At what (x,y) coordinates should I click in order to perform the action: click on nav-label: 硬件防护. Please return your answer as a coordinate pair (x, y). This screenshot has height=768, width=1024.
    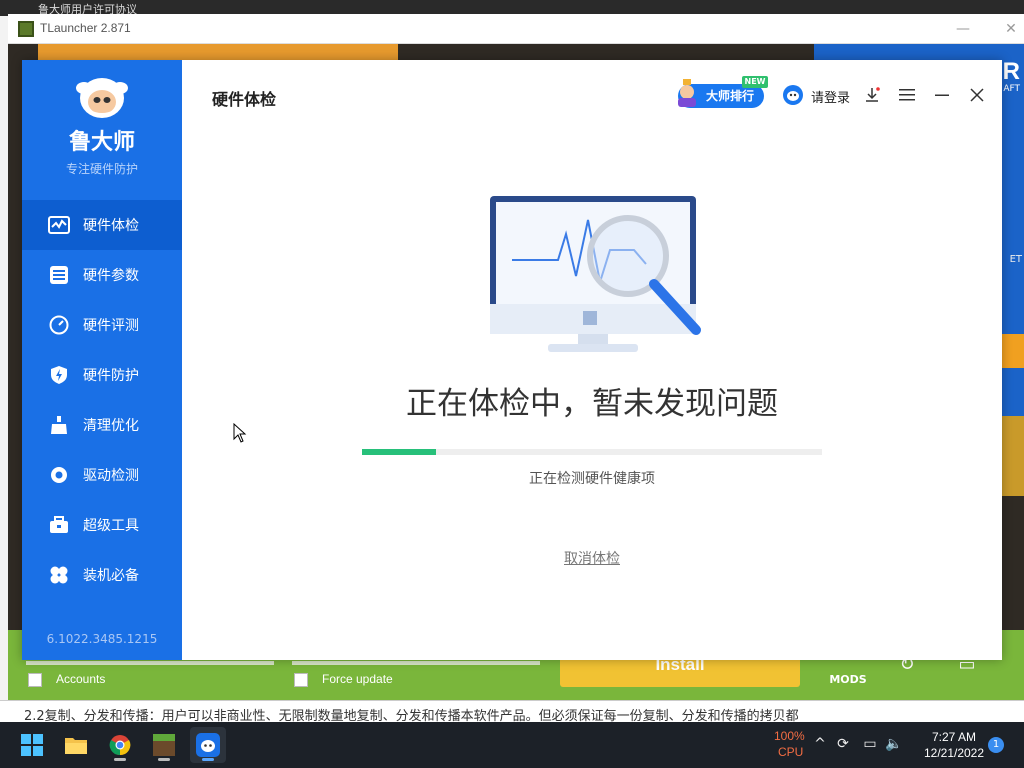
    Looking at the image, I should click on (111, 376).